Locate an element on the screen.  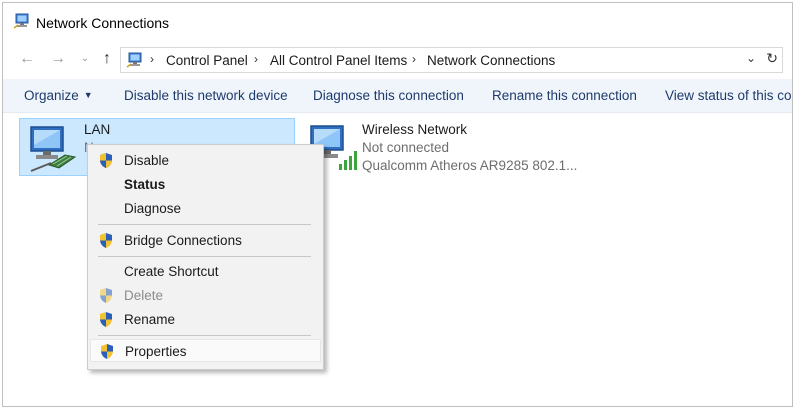
breadcrumb-network-connections: Network Connections is located at coordinates (491, 60).